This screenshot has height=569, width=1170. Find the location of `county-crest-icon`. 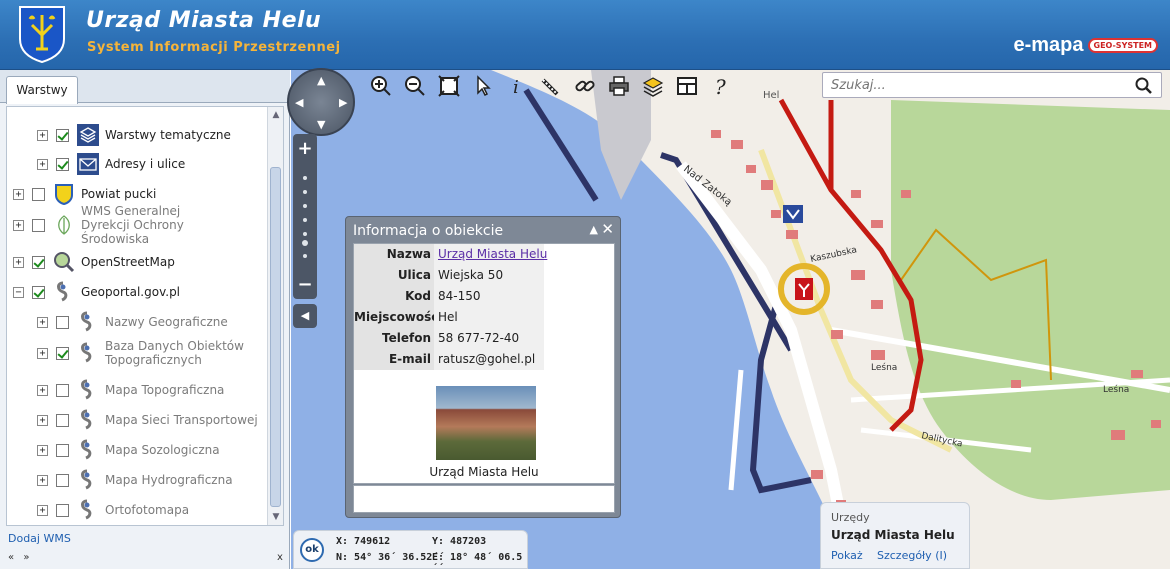

county-crest-icon is located at coordinates (64, 194).